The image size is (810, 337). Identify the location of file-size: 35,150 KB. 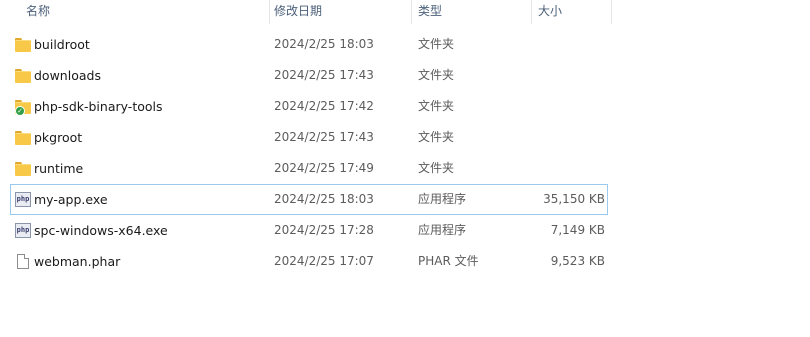
(574, 199).